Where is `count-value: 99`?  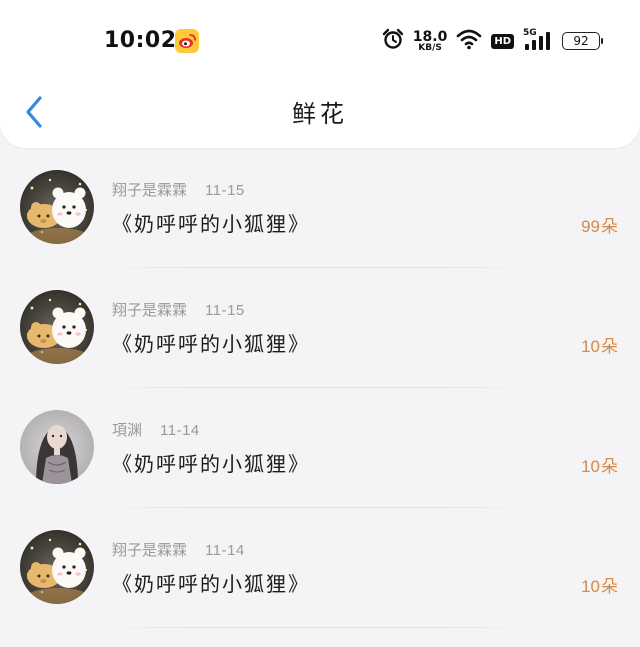 count-value: 99 is located at coordinates (590, 226).